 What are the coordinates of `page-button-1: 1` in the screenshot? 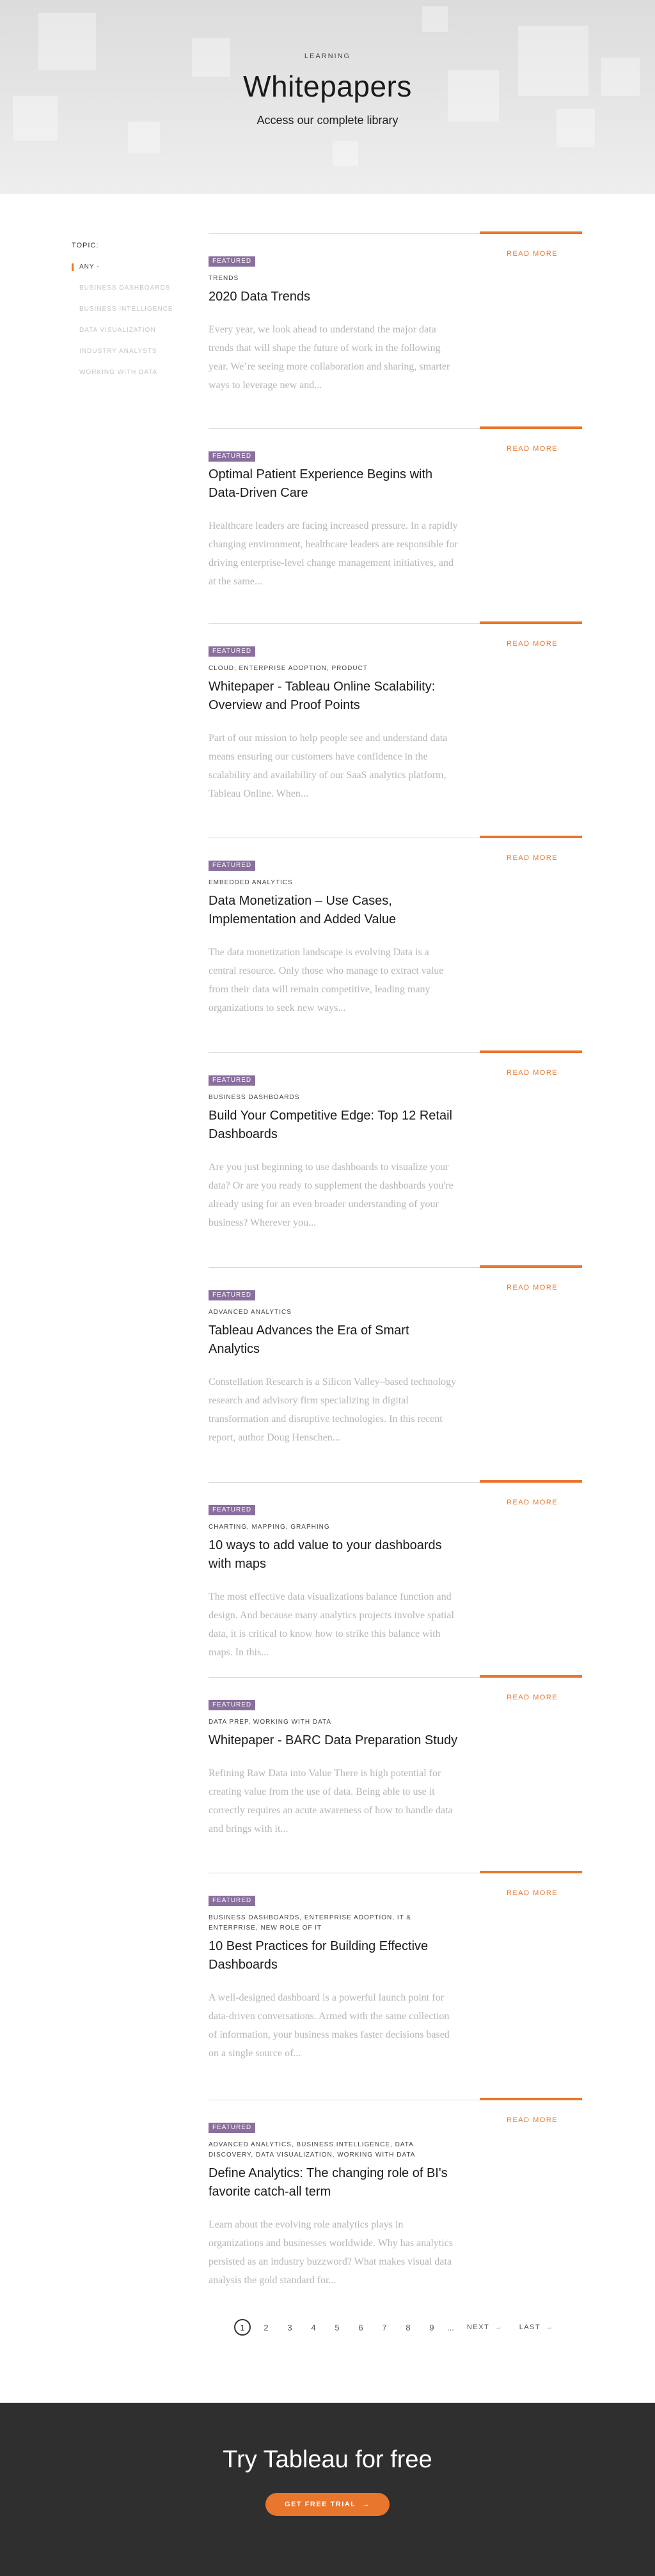 It's located at (242, 2327).